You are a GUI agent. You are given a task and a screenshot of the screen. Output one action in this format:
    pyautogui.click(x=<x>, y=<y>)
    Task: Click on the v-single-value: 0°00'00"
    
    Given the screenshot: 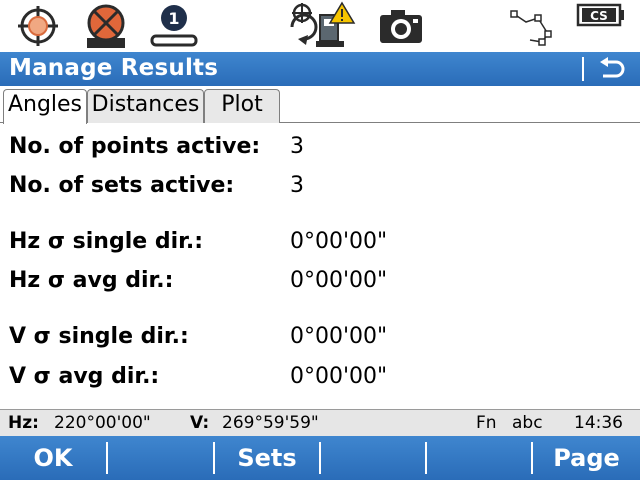 What is the action you would take?
    pyautogui.click(x=339, y=336)
    